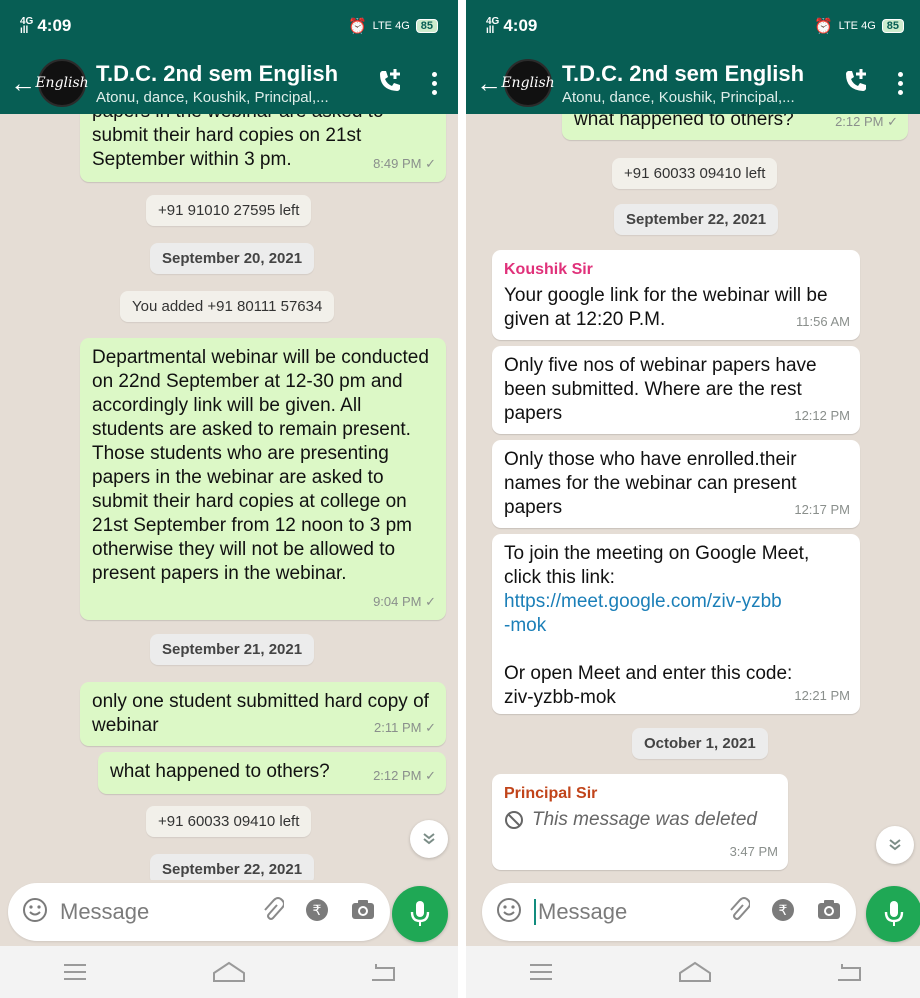  I want to click on system-message: +91 91010 27595 left, so click(229, 210).